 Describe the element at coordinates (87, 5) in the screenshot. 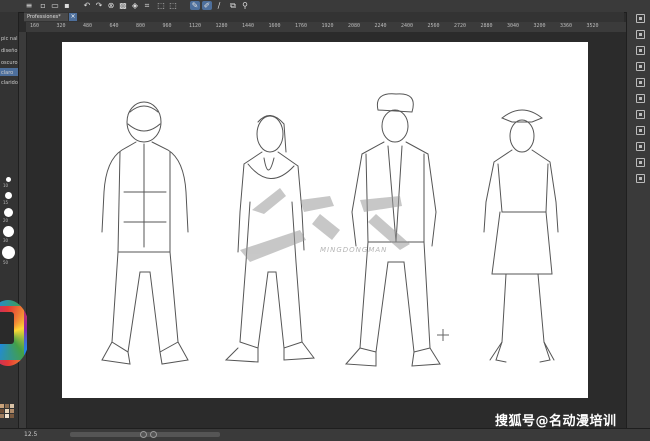

I see `undo-icon: ↶` at that location.